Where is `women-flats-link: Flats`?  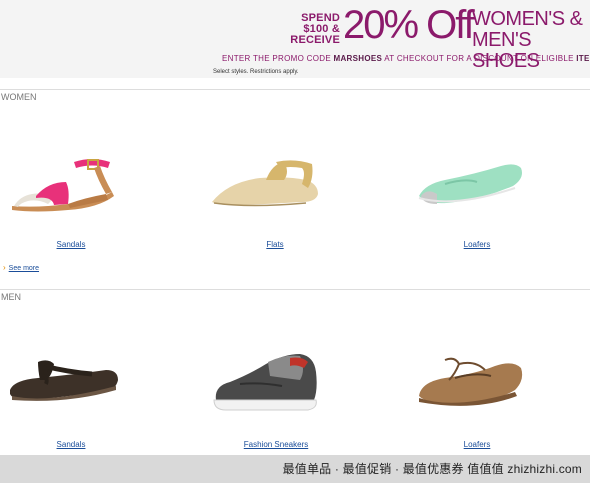
women-flats-link: Flats is located at coordinates (275, 245).